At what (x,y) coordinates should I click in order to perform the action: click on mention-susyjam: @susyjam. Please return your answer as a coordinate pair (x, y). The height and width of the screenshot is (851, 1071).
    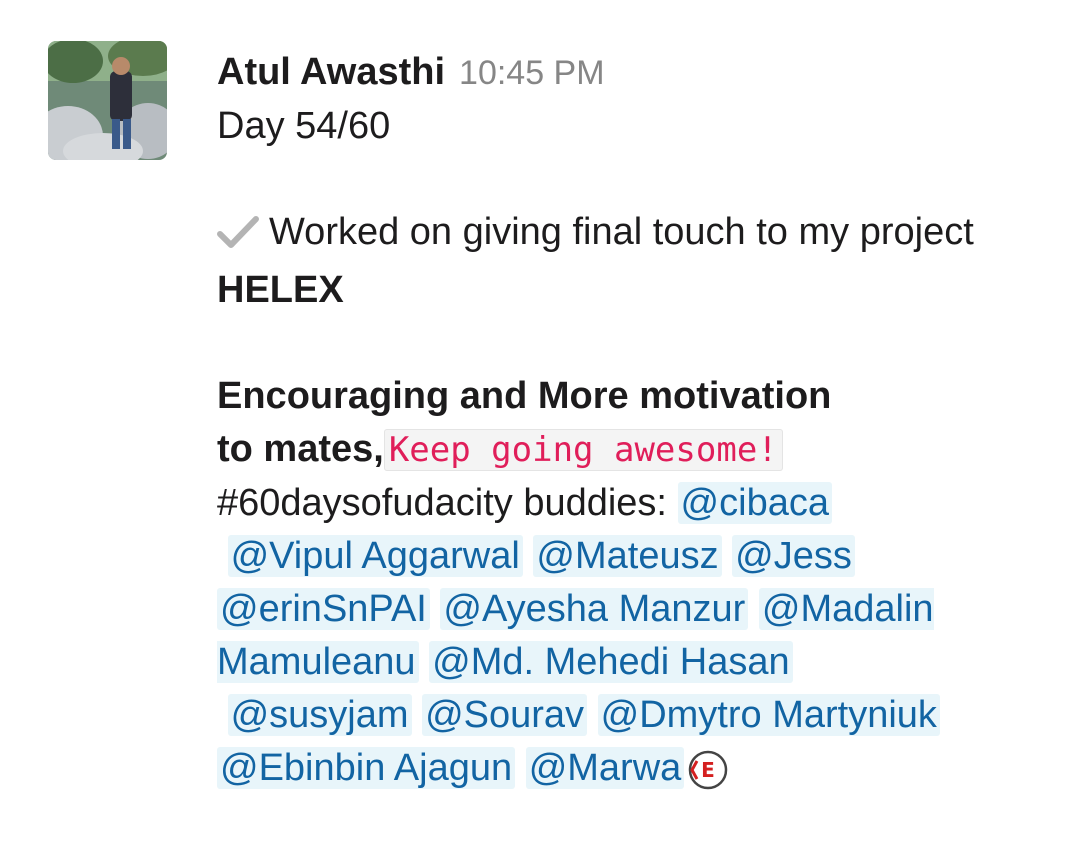
    Looking at the image, I should click on (319, 715).